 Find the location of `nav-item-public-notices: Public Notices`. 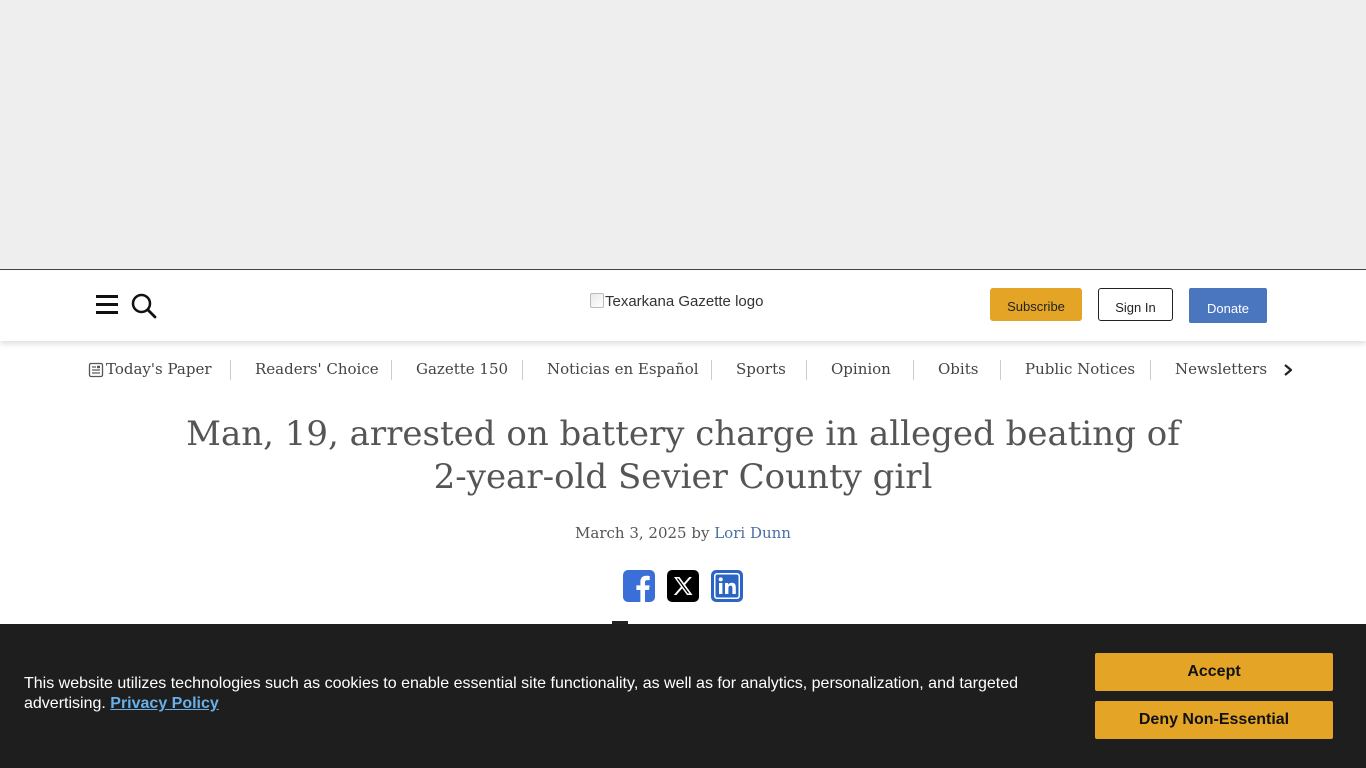

nav-item-public-notices: Public Notices is located at coordinates (1080, 369).